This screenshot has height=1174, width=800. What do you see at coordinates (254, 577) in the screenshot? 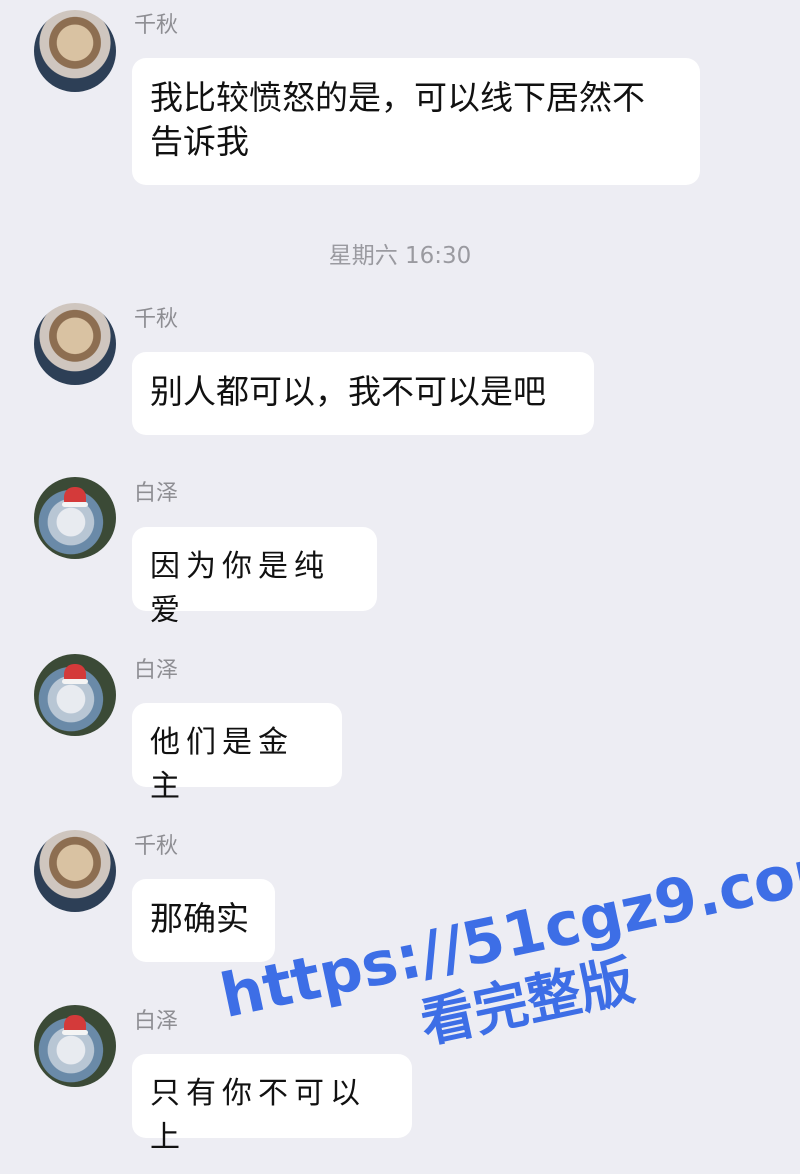
I see `message-bubble: 因为你是纯爱` at bounding box center [254, 577].